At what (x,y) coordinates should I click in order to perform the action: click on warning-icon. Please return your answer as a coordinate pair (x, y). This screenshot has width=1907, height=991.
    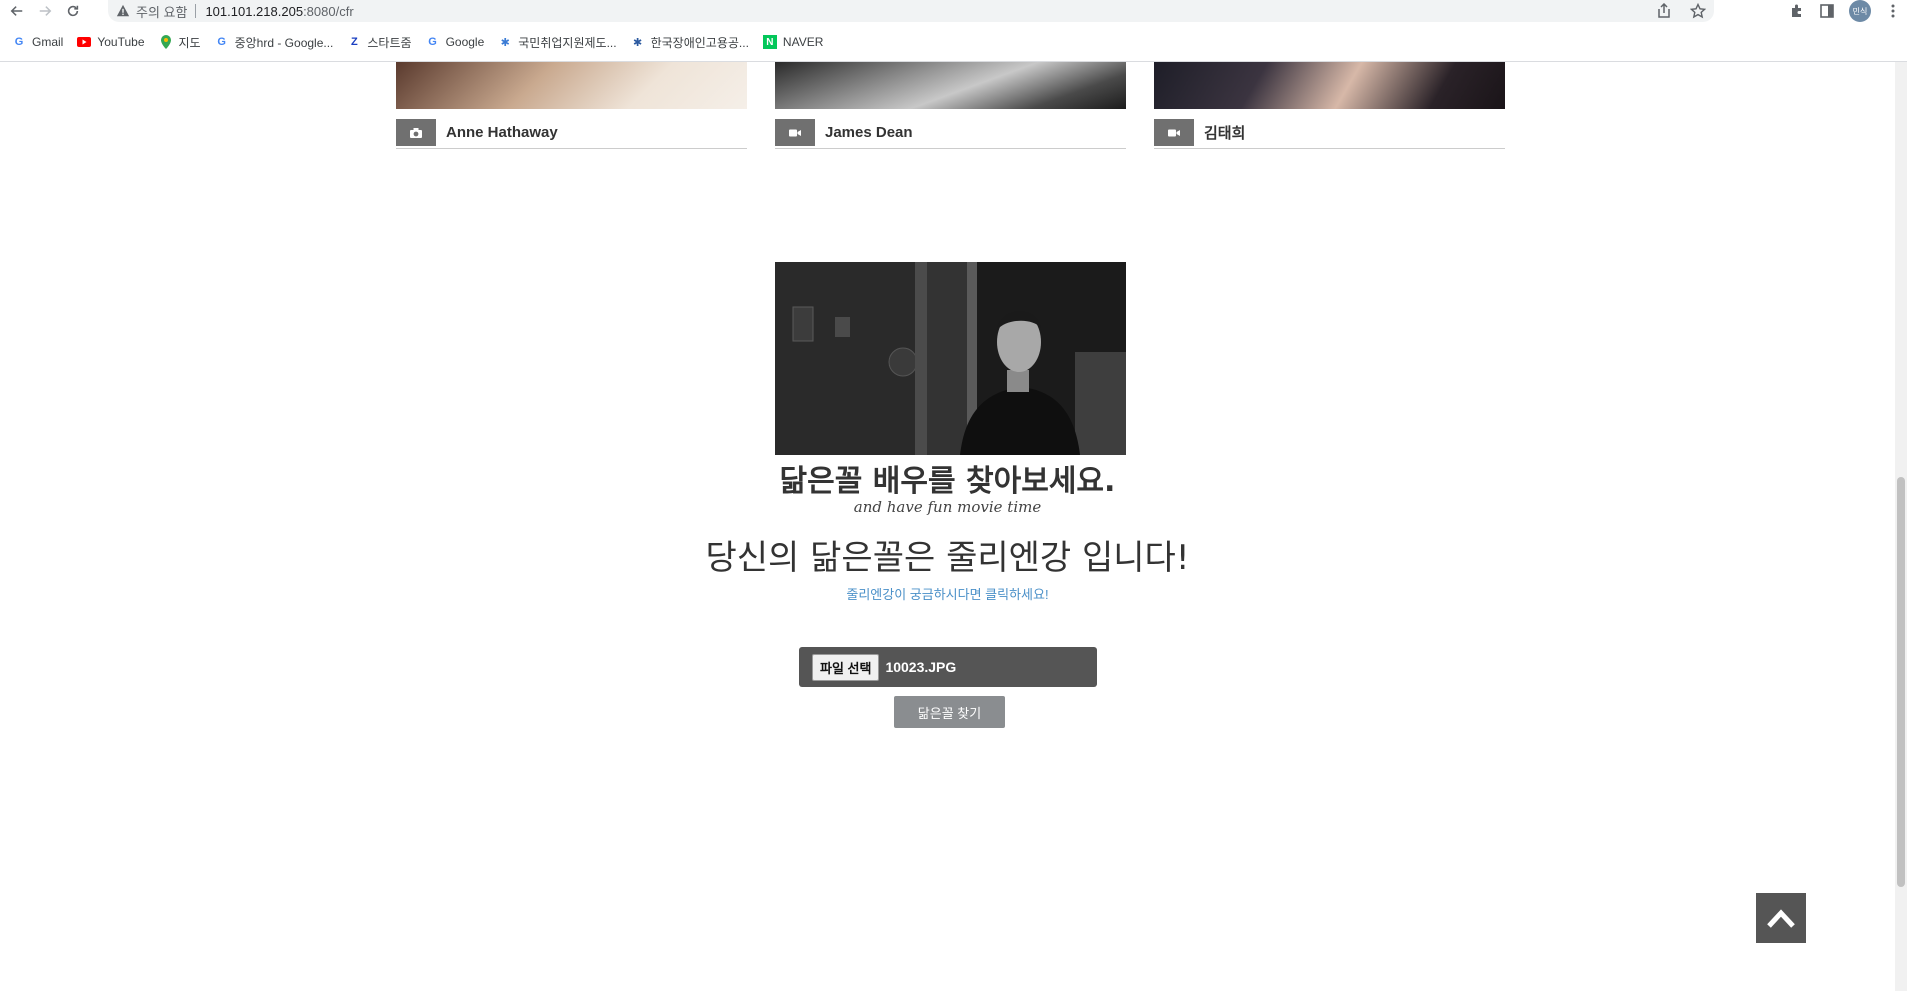
    Looking at the image, I should click on (123, 10).